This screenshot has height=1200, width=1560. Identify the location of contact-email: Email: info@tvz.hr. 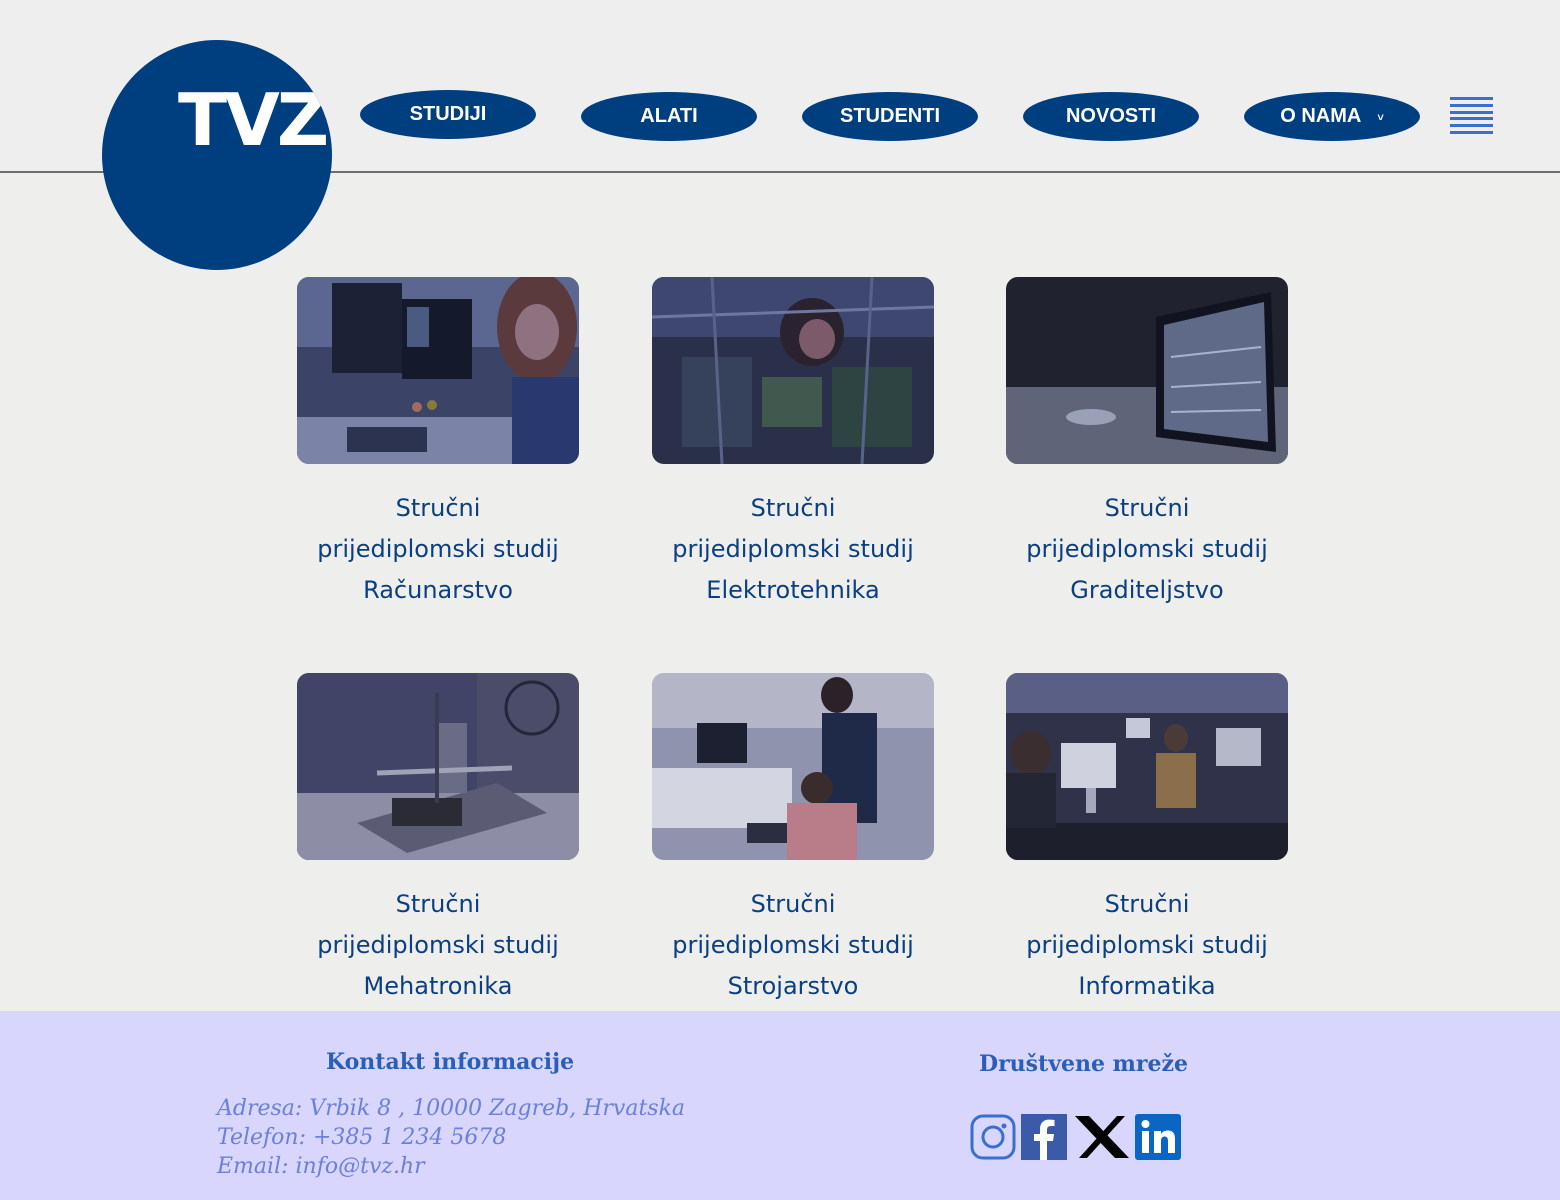
(451, 1166).